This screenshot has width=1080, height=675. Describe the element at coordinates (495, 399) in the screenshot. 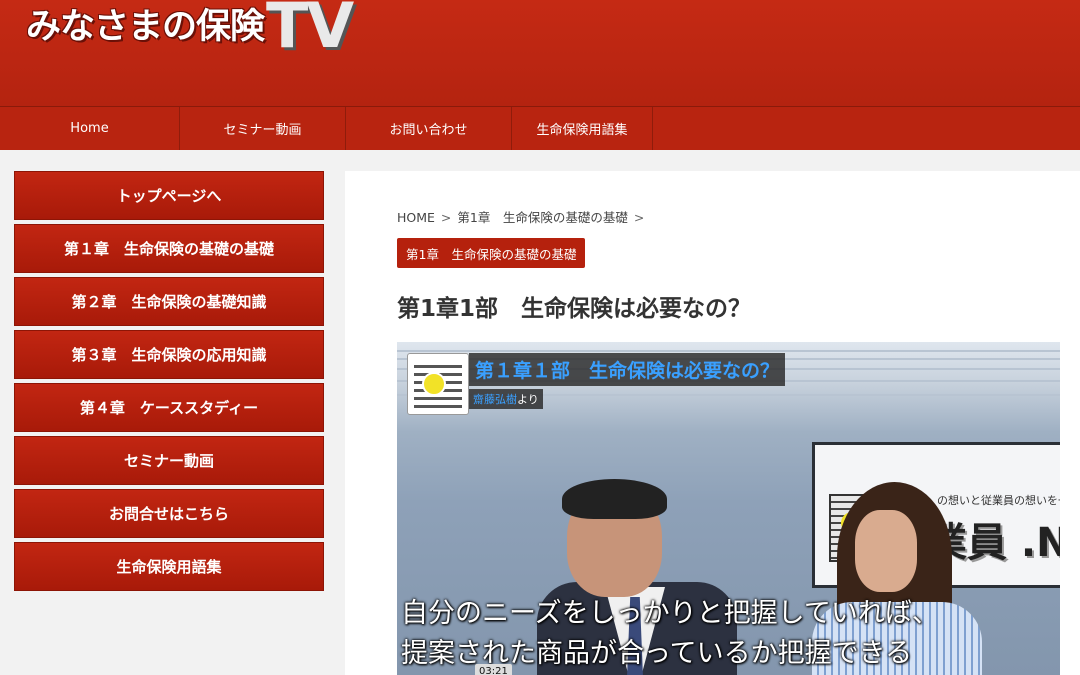

I see `author-name: 齋藤弘樹` at that location.